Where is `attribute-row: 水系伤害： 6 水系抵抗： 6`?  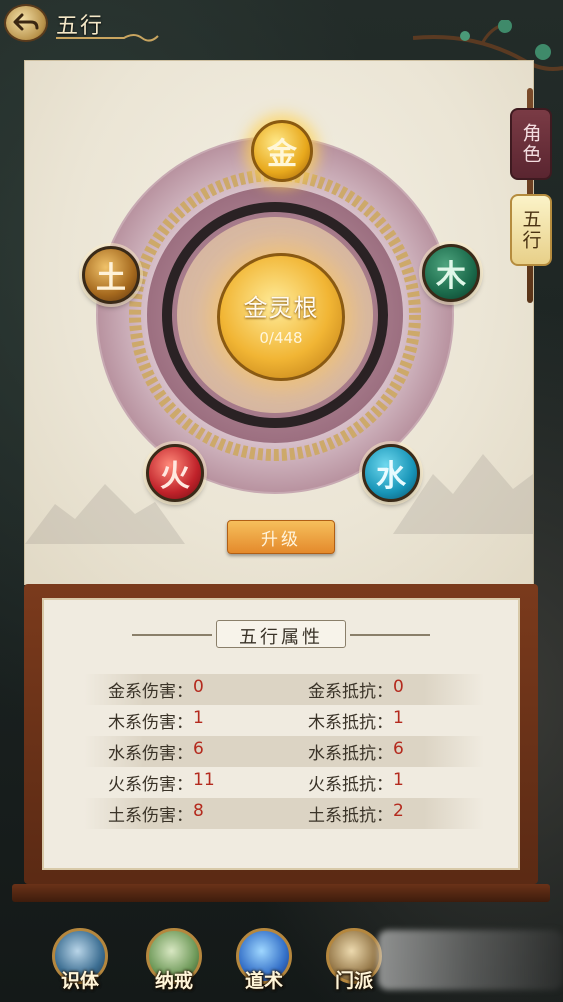
attribute-row: 水系伤害： 6 水系抵抗： 6 is located at coordinates (284, 751).